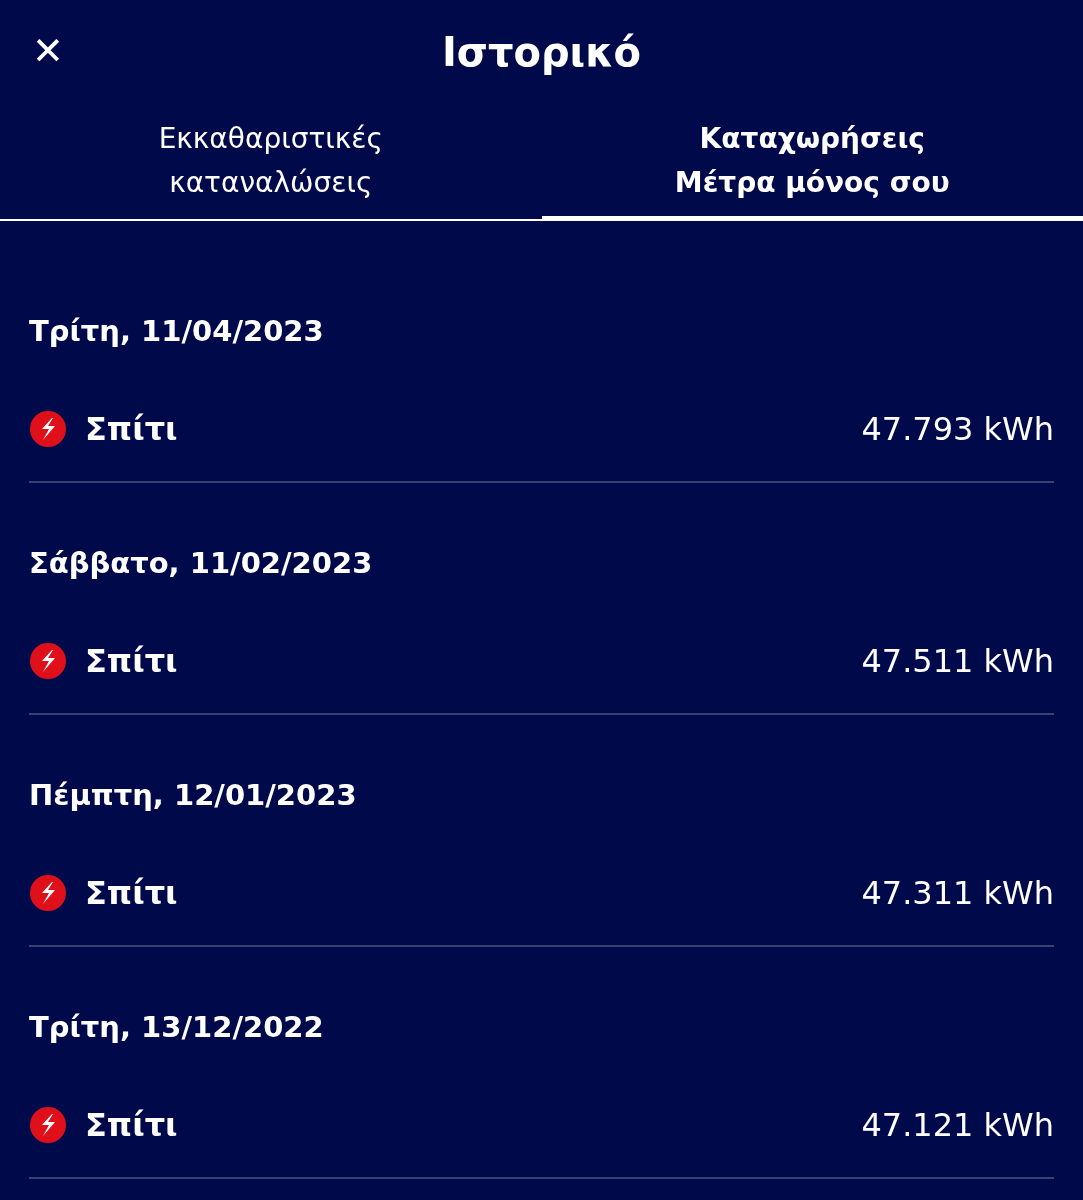  Describe the element at coordinates (48, 51) in the screenshot. I see `close-button: ✕` at that location.